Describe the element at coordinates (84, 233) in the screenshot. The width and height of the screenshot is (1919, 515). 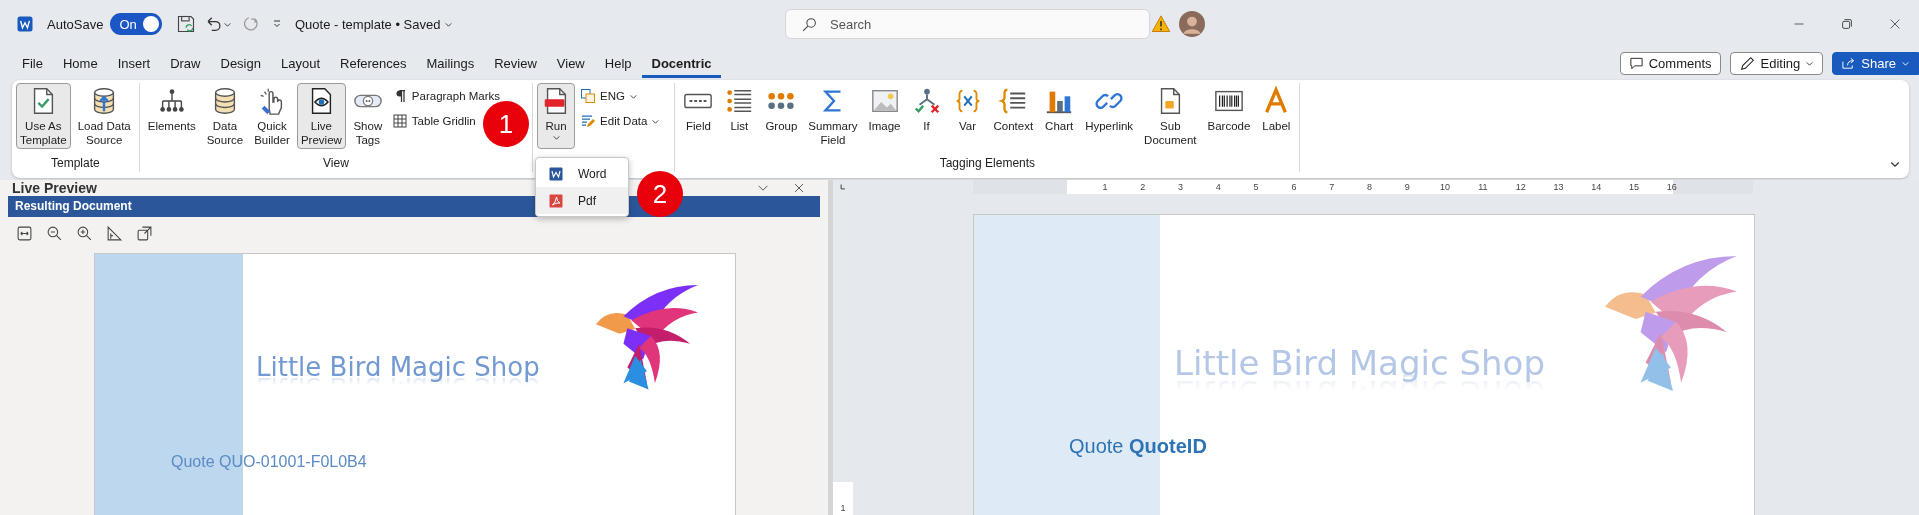
I see `zoom-in-icon` at that location.